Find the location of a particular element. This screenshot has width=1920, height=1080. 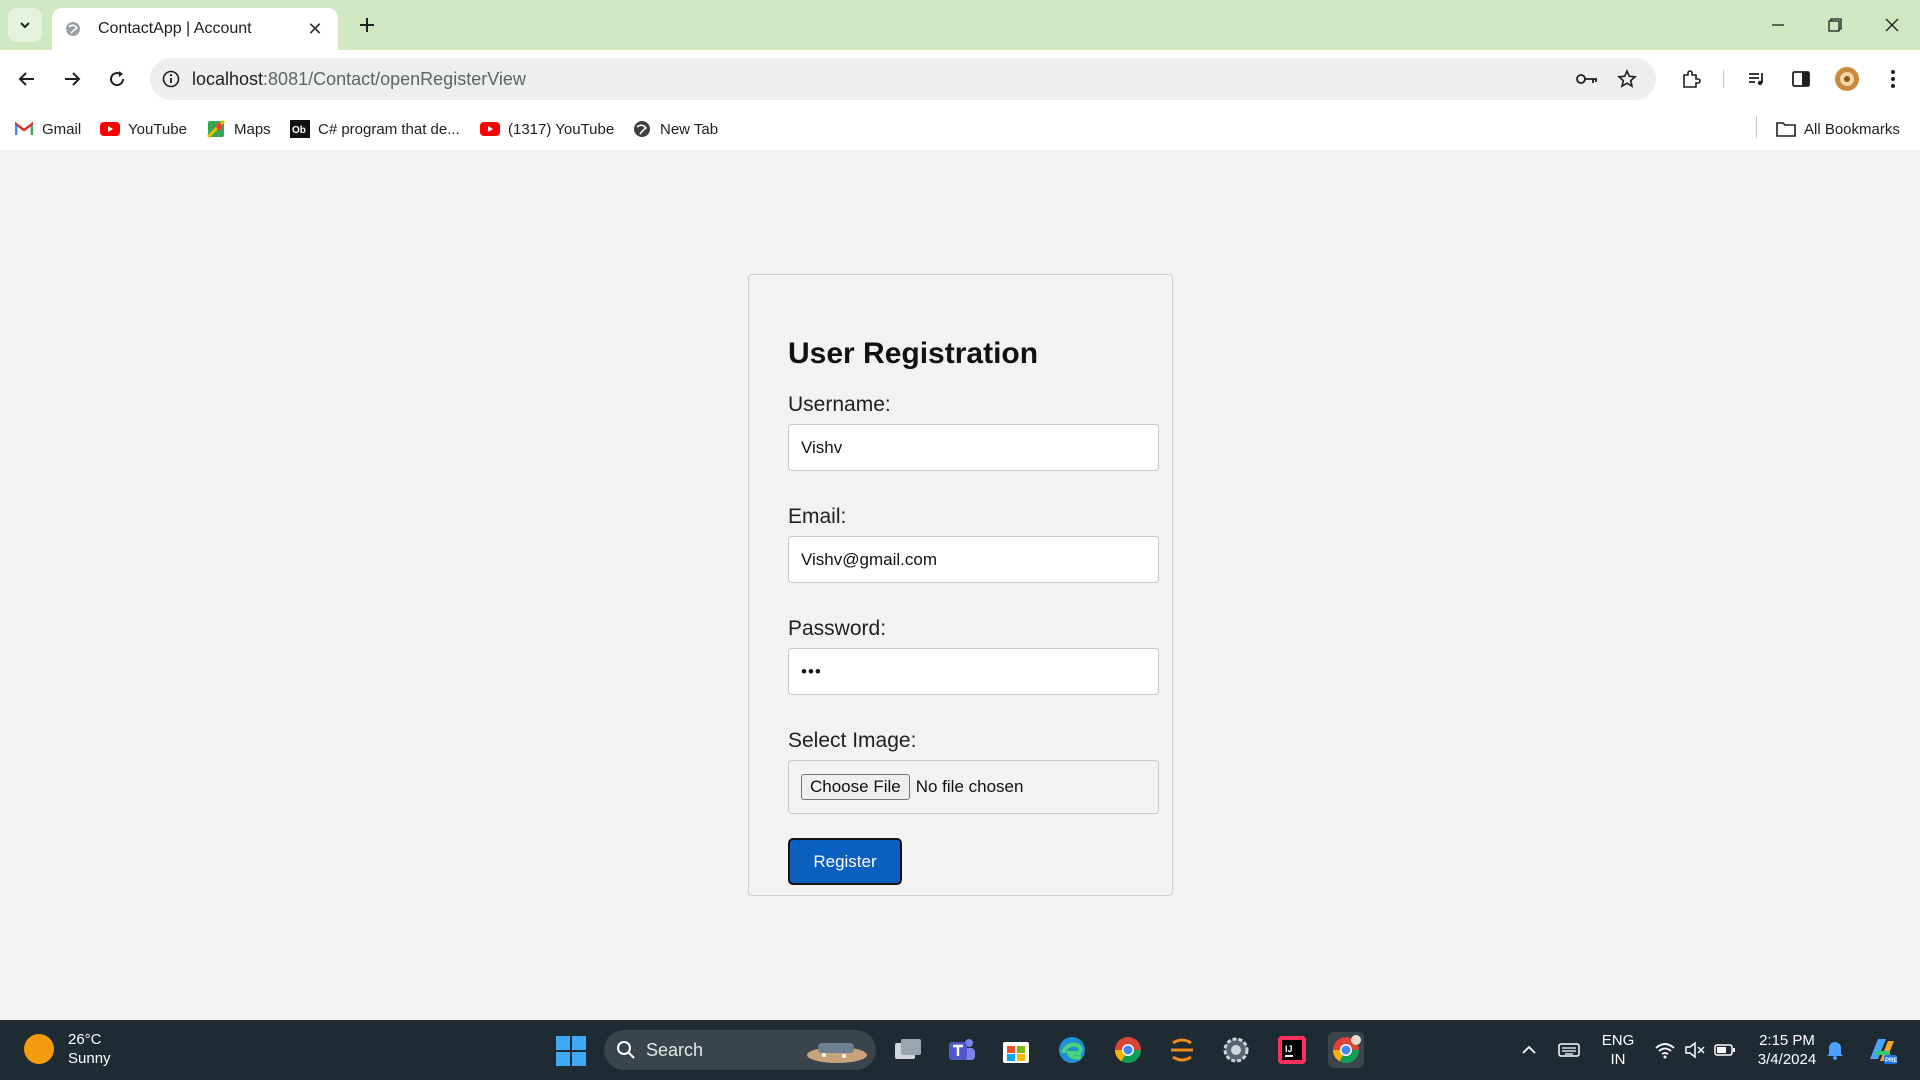

url-host: localhost is located at coordinates (228, 78).